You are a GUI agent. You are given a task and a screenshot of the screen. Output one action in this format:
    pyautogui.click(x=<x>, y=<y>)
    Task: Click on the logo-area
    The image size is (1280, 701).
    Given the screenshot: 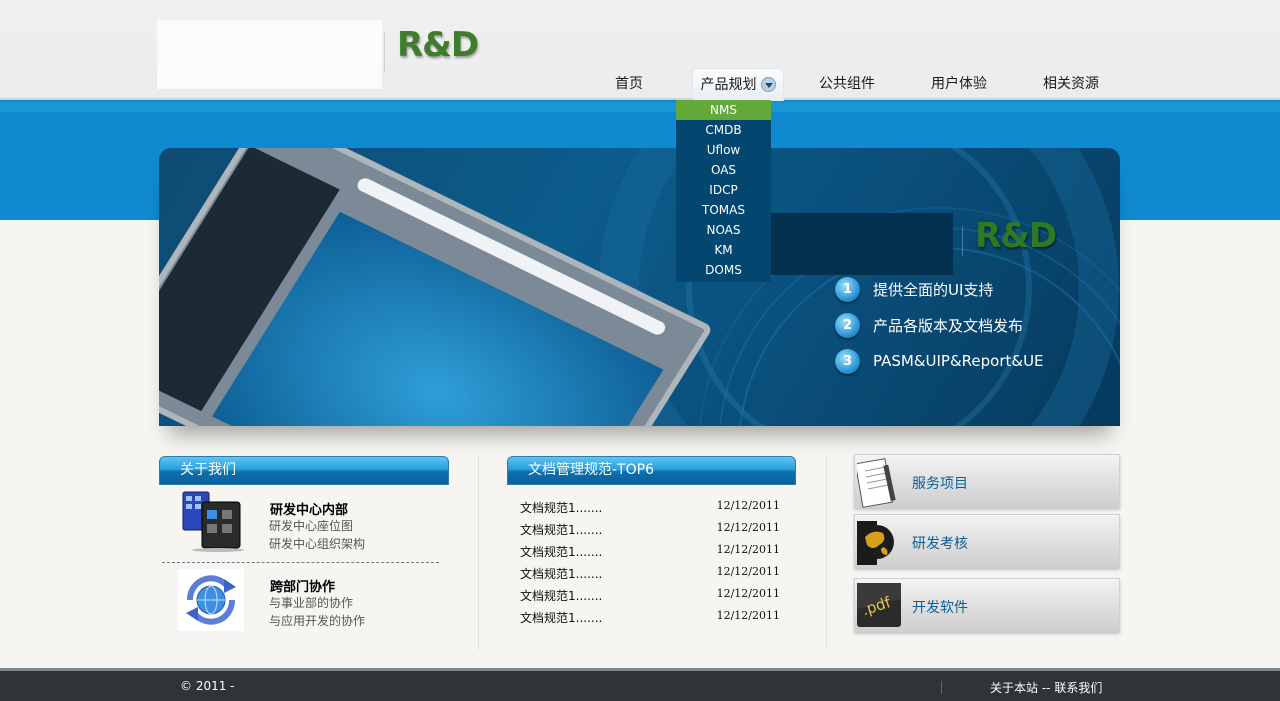 What is the action you would take?
    pyautogui.click(x=269, y=54)
    